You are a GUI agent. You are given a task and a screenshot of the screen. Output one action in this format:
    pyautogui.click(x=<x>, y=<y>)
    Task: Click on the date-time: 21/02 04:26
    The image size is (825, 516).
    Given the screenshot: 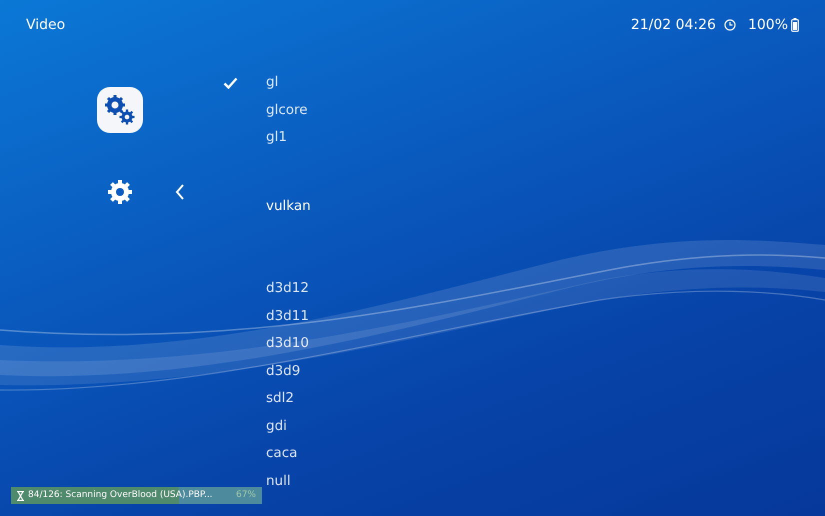 What is the action you would take?
    pyautogui.click(x=673, y=25)
    